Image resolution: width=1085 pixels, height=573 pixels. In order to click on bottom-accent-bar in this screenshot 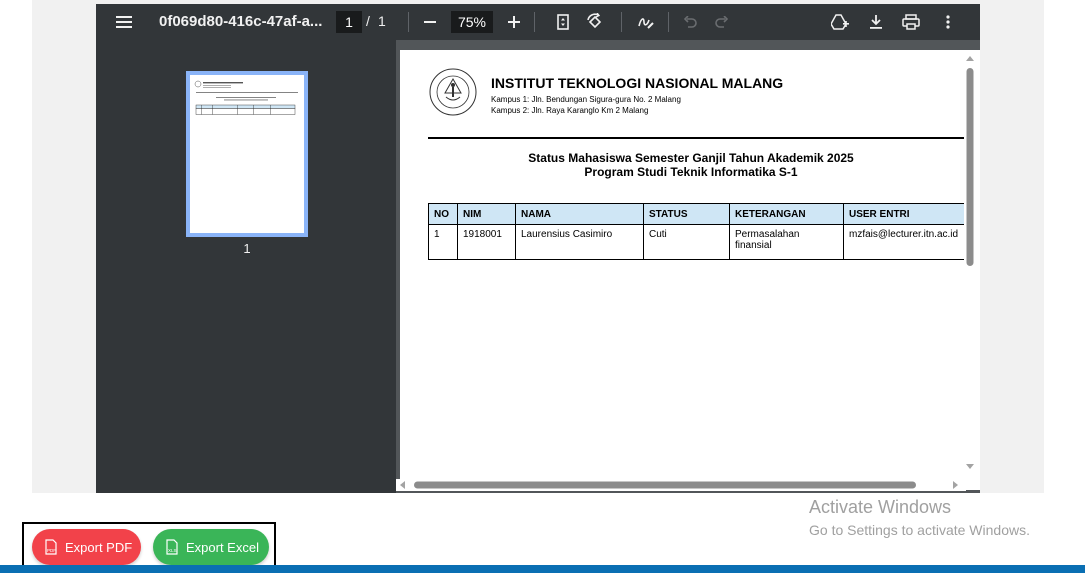, I will do `click(542, 569)`.